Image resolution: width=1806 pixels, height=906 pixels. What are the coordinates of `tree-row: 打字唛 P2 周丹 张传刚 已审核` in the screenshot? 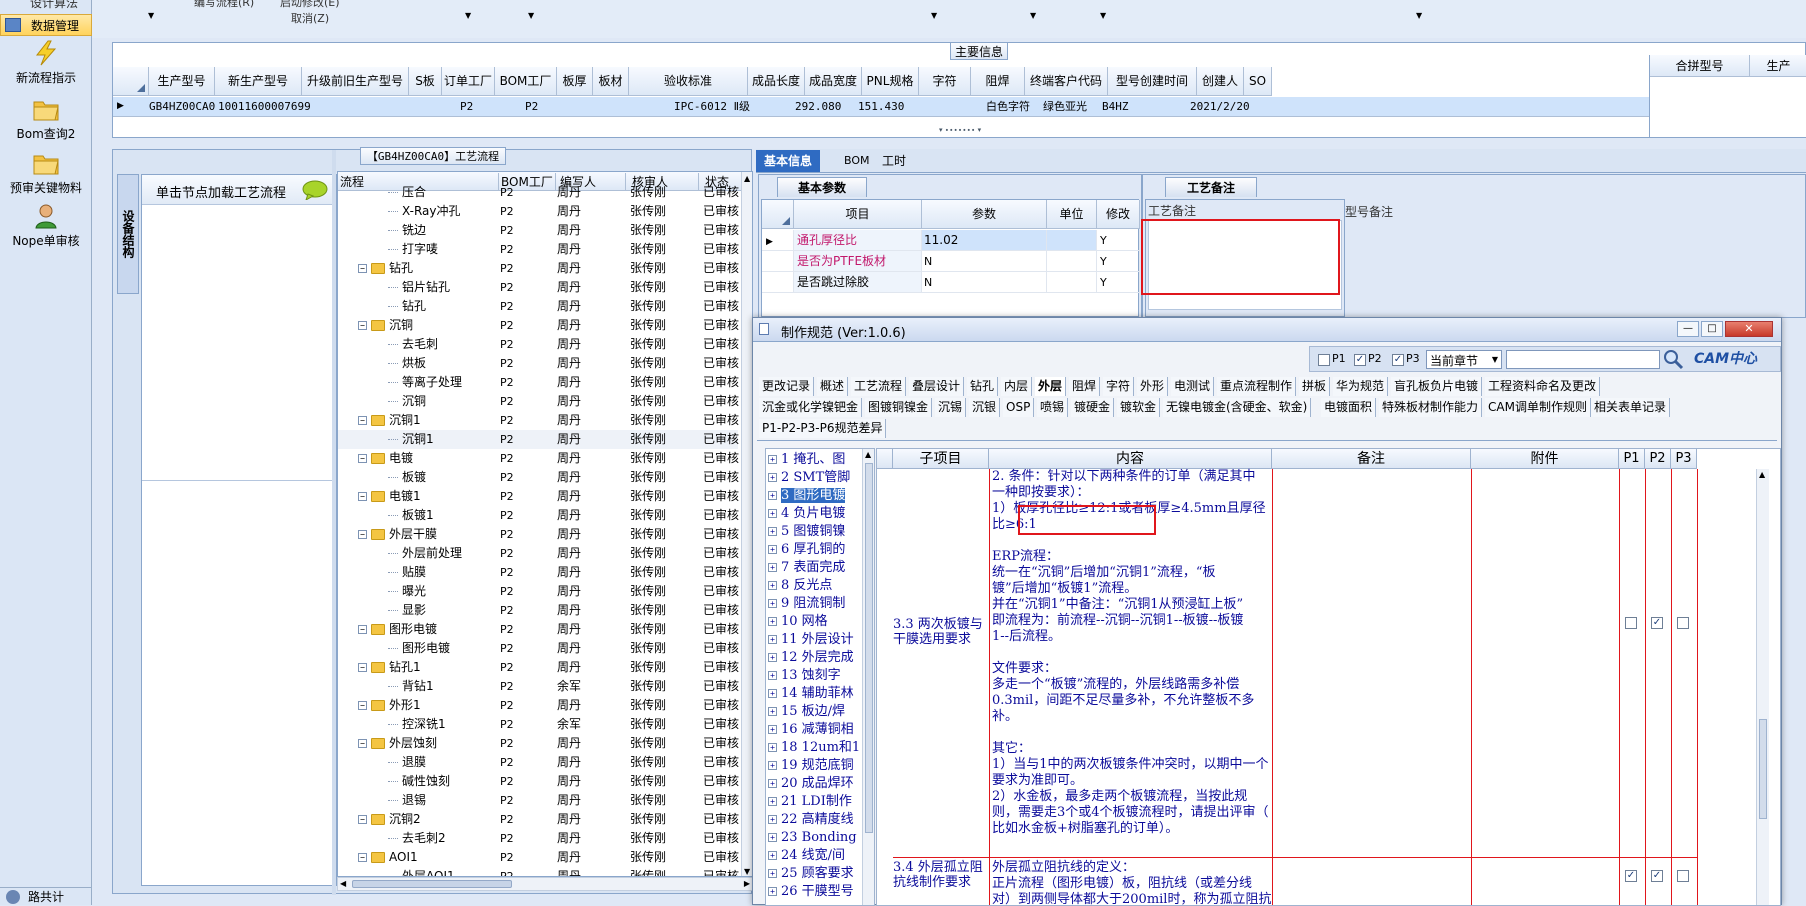 It's located at (538, 249).